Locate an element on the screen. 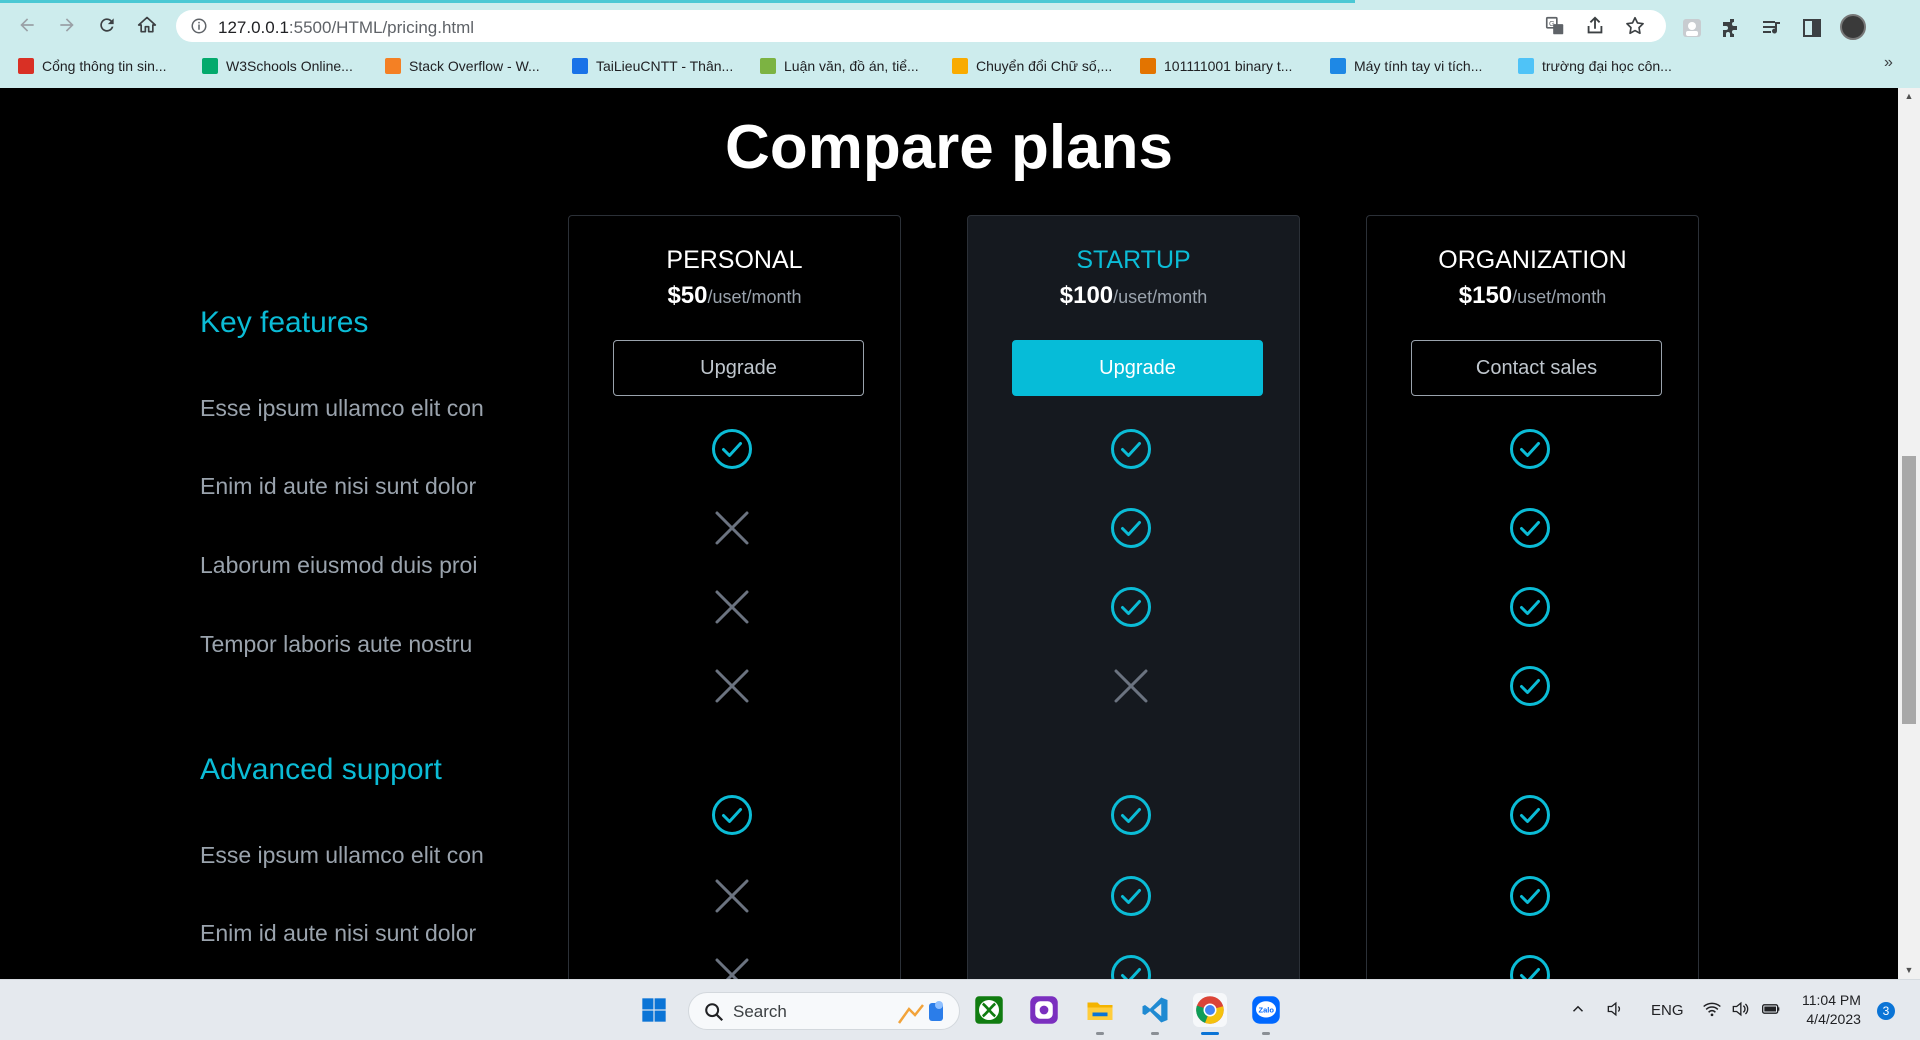 The height and width of the screenshot is (1040, 1920). share-icon is located at coordinates (1595, 26).